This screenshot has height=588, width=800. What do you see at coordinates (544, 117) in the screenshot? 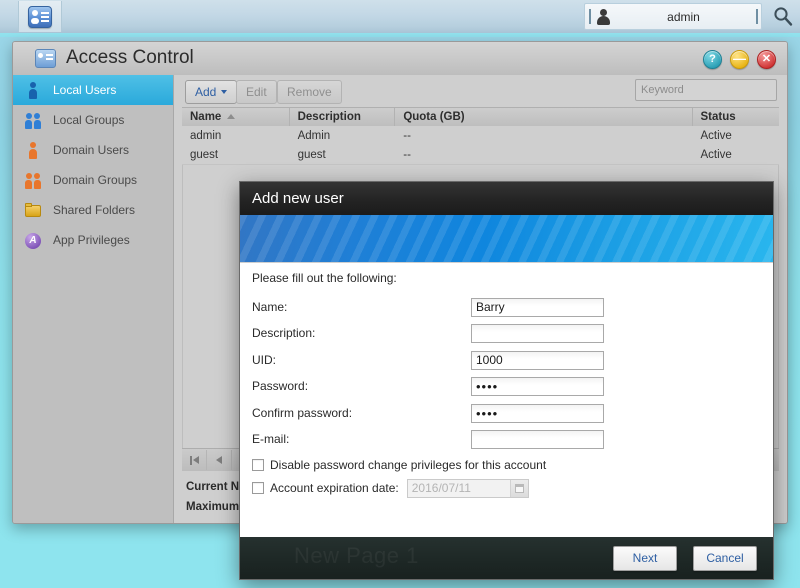
I see `column-header-quota: Quota (GB)` at bounding box center [544, 117].